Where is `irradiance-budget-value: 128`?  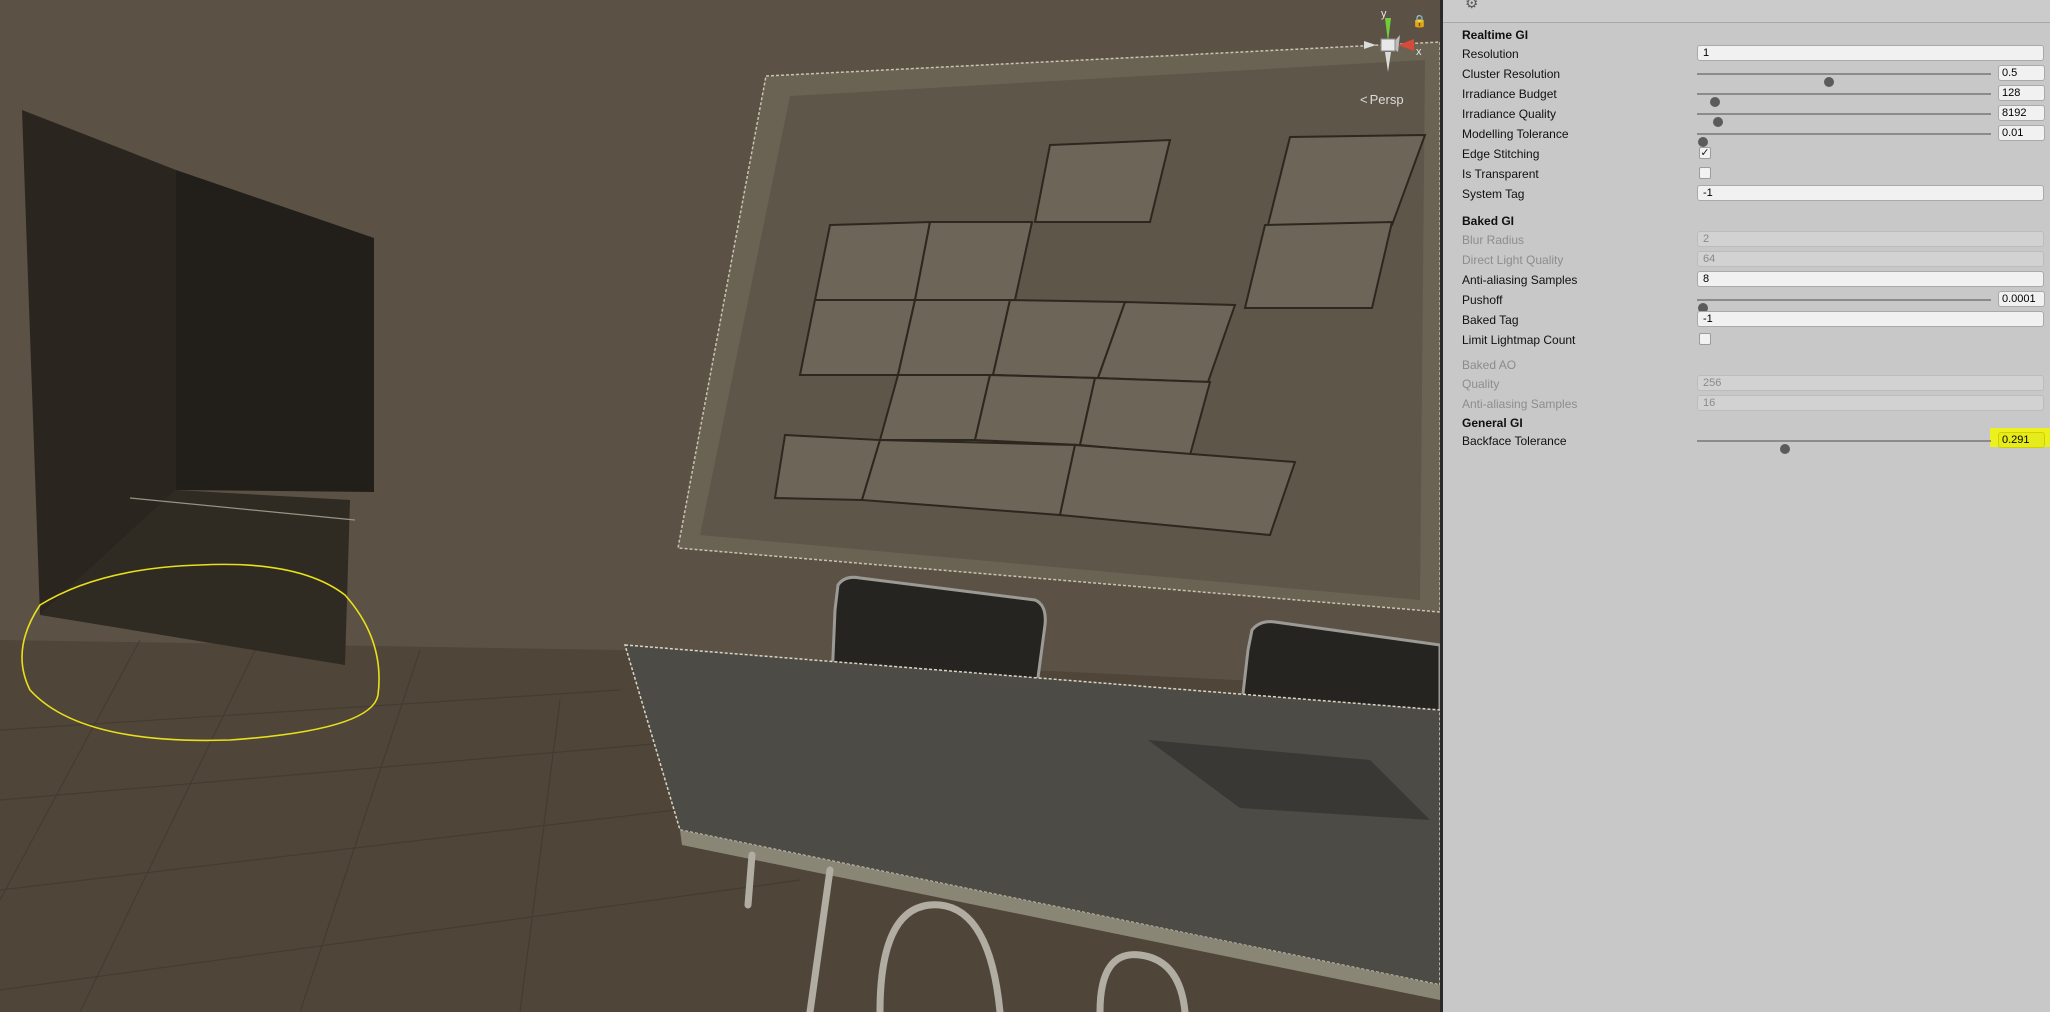
irradiance-budget-value: 128 is located at coordinates (2021, 93).